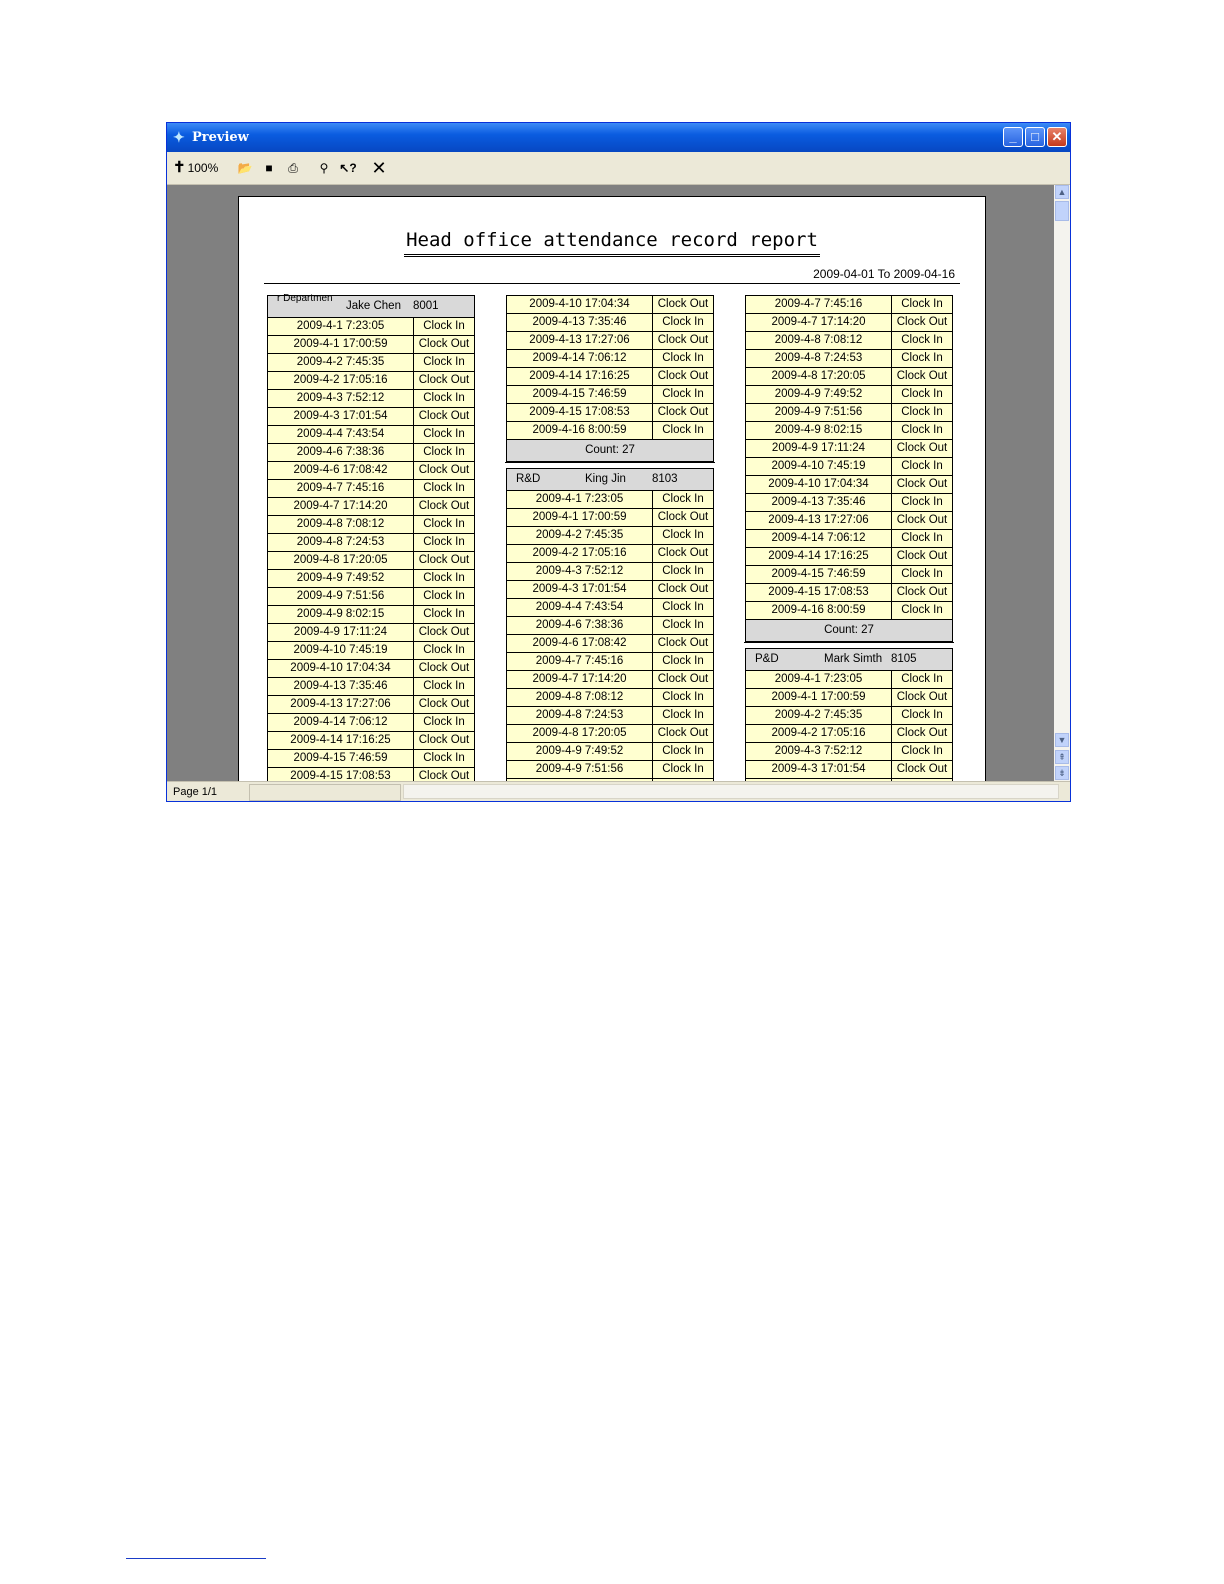 This screenshot has width=1224, height=1584. What do you see at coordinates (884, 274) in the screenshot?
I see `report-date-range: 2009-04-01 To 2009-04-16` at bounding box center [884, 274].